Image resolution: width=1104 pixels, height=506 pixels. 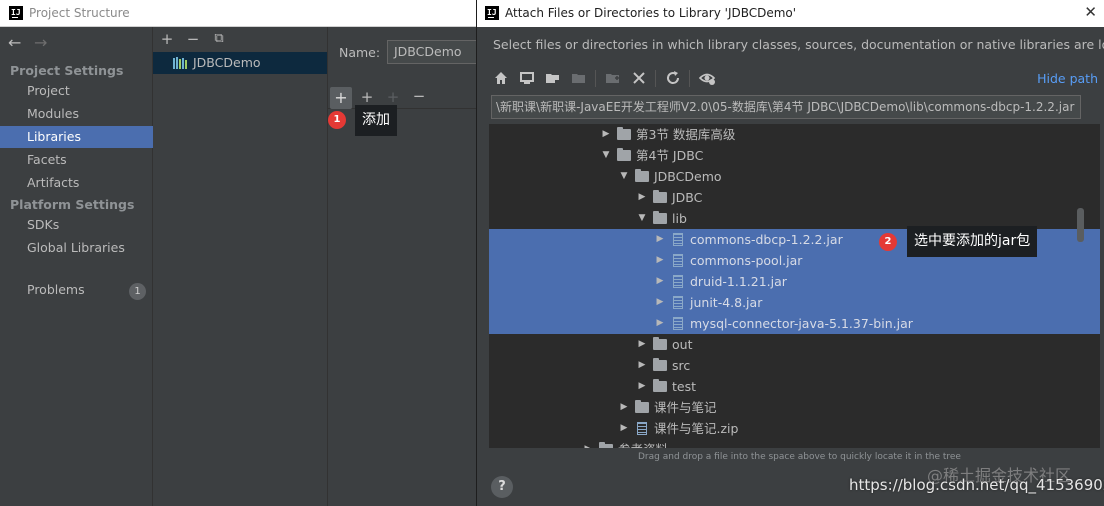 I want to click on library-icon, so click(x=180, y=63).